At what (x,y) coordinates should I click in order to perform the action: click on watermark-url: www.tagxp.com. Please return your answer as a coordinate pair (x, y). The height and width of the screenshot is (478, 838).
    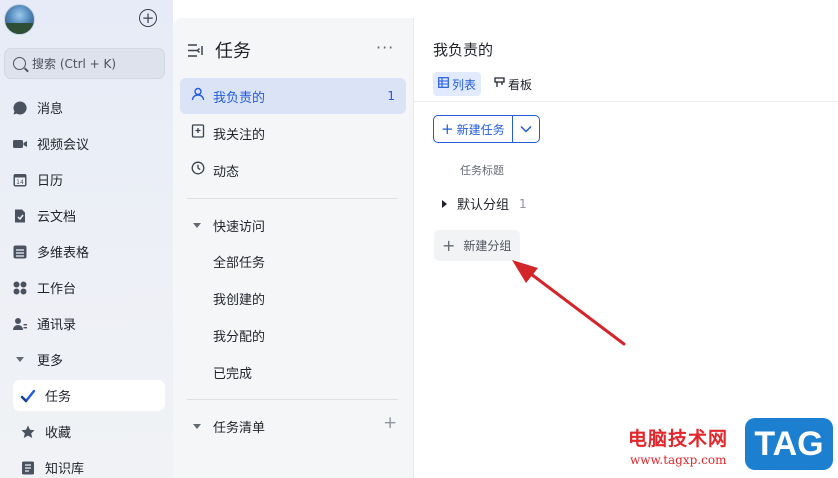
    Looking at the image, I should click on (678, 460).